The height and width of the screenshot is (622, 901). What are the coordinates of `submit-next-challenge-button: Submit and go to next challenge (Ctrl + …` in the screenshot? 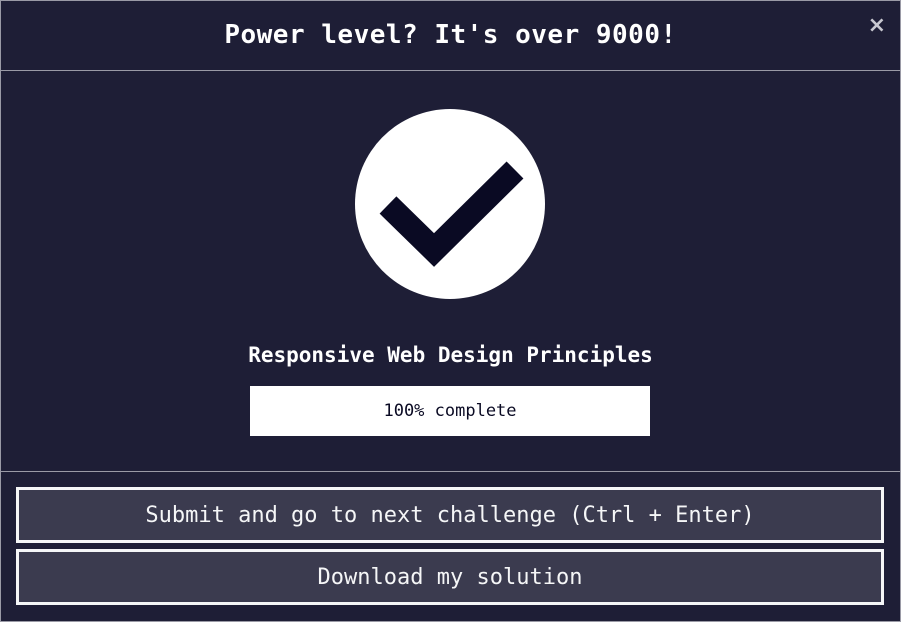 It's located at (450, 515).